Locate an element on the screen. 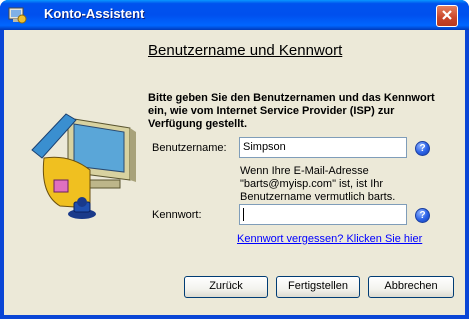 This screenshot has height=319, width=469. password-label: Kennwort: is located at coordinates (177, 215).